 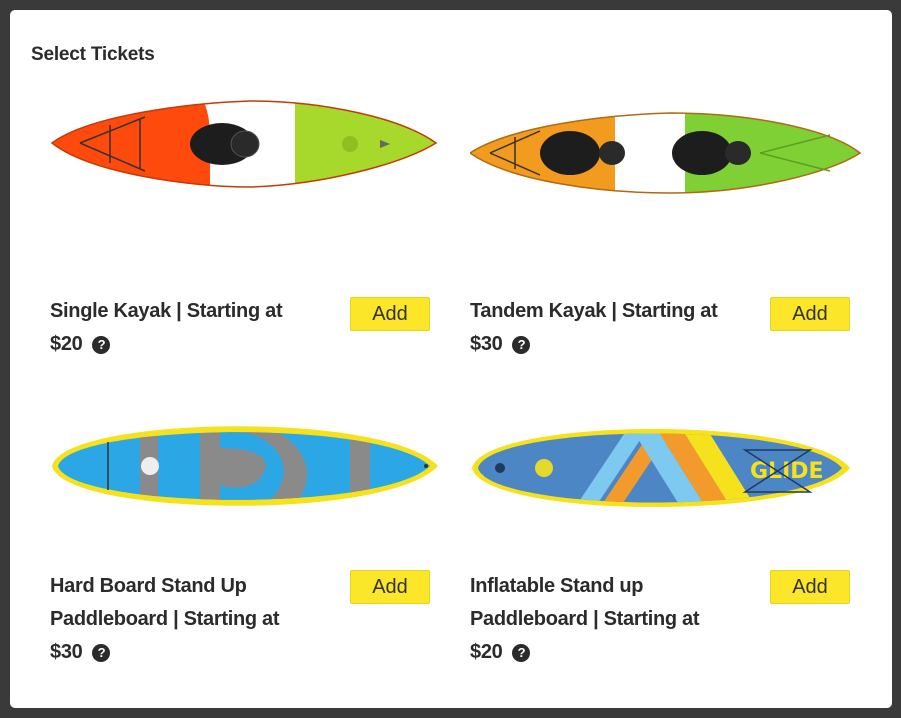 What do you see at coordinates (390, 587) in the screenshot?
I see `add-hard-board-sup-button: Add` at bounding box center [390, 587].